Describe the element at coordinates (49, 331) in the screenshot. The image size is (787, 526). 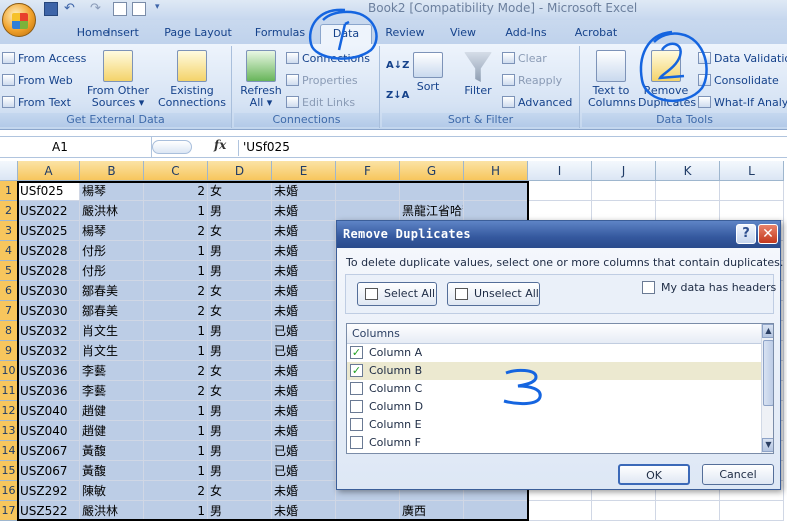
I see `cell-a8: USZ032` at that location.